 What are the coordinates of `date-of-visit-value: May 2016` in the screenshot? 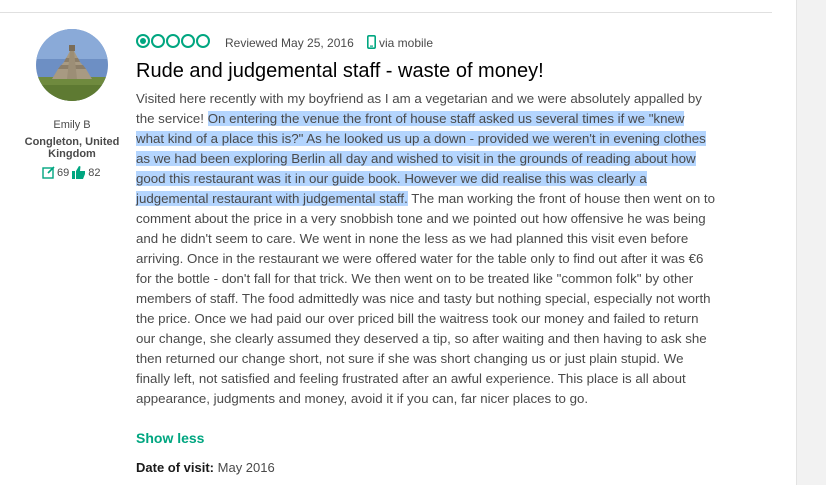 It's located at (246, 467).